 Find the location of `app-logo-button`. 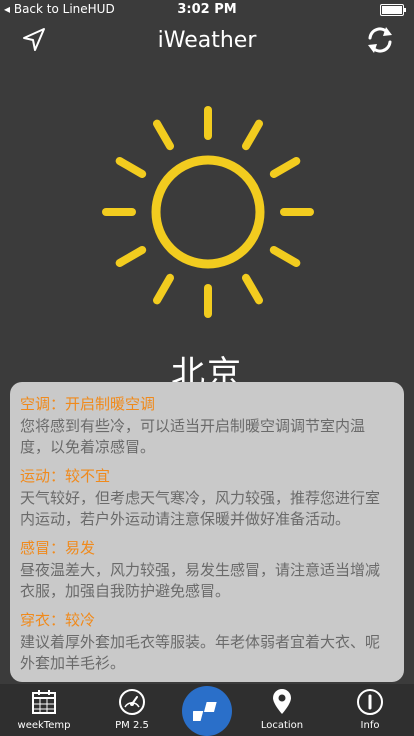

app-logo-button is located at coordinates (207, 711).